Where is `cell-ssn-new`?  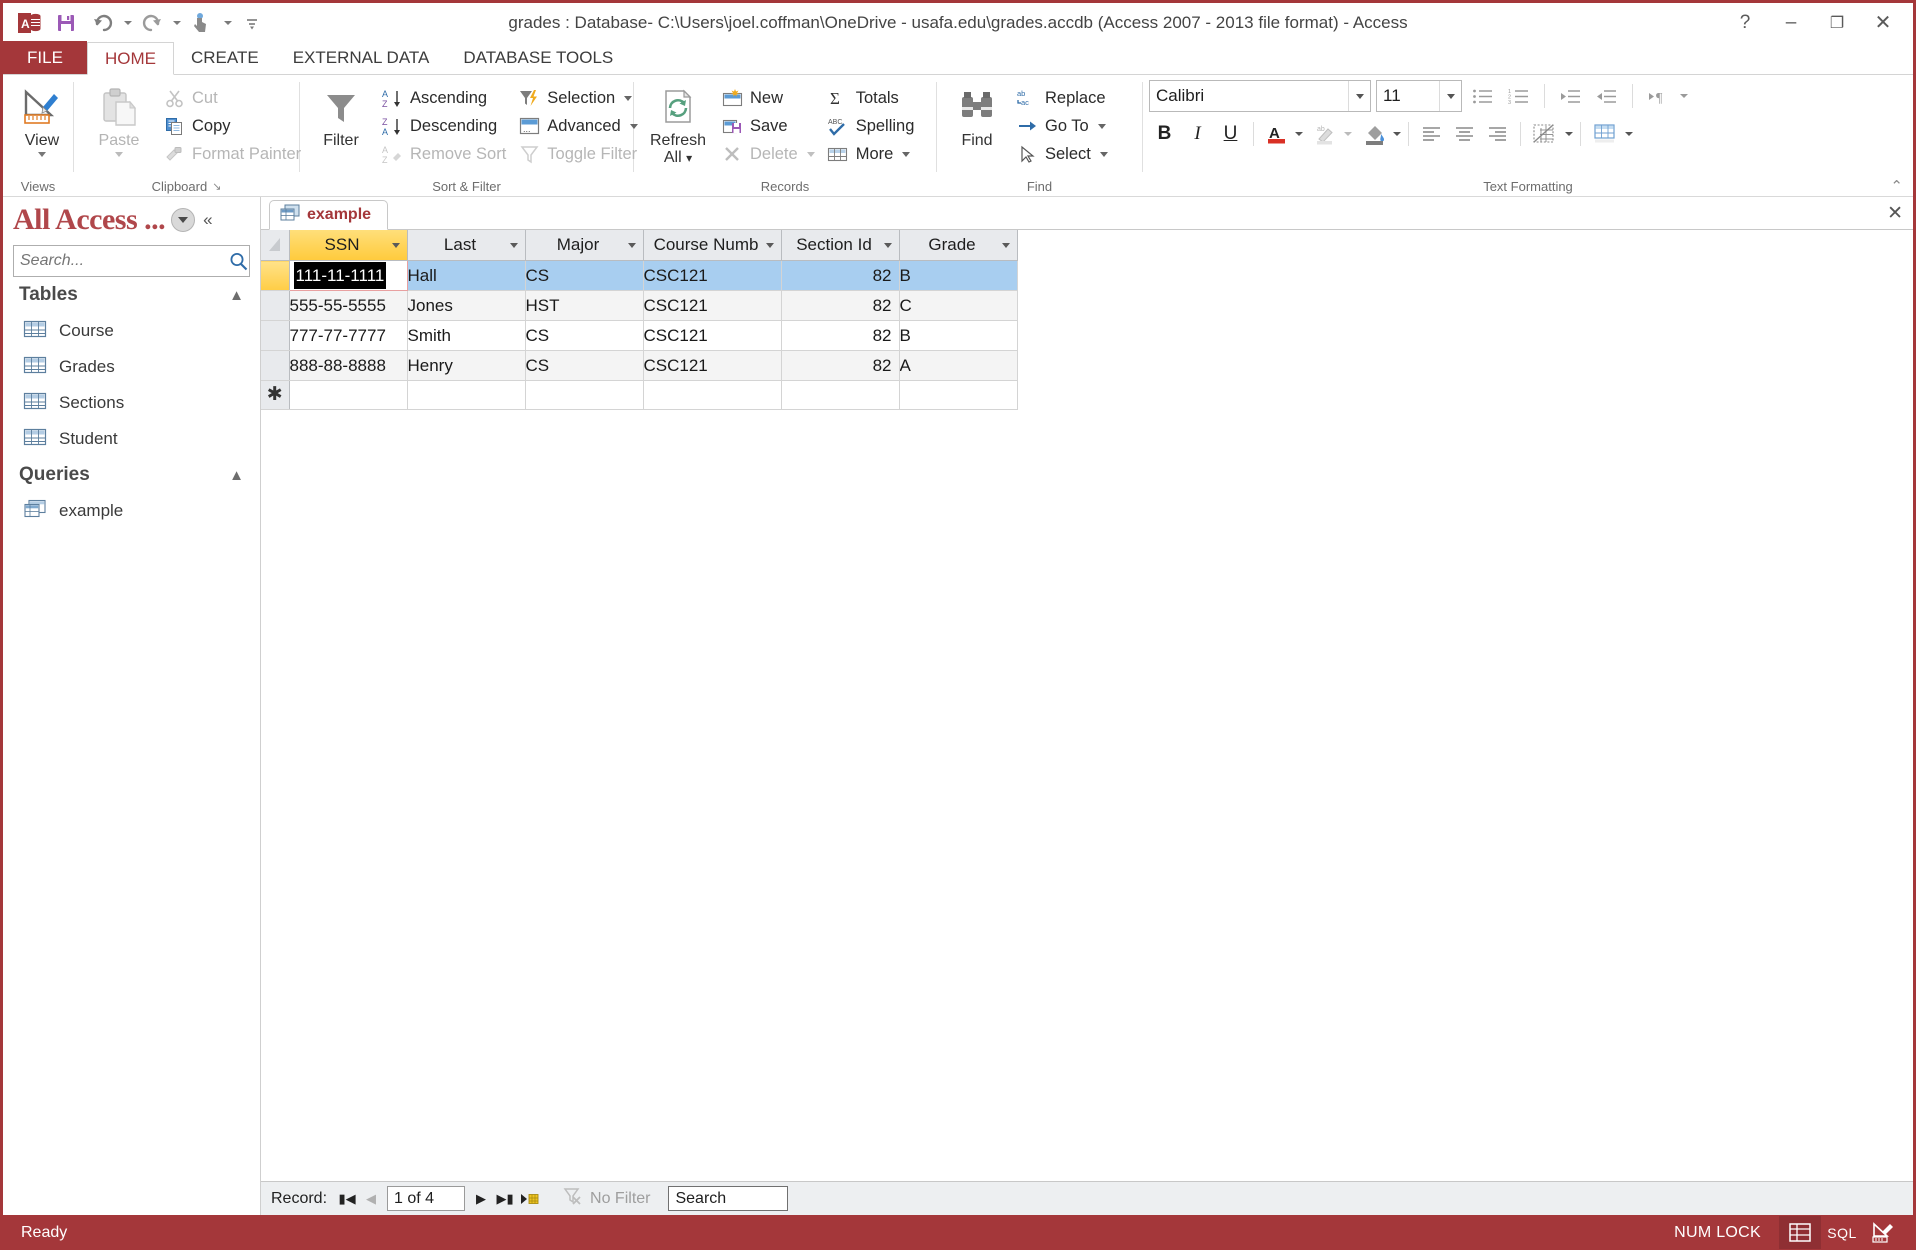
cell-ssn-new is located at coordinates (348, 395).